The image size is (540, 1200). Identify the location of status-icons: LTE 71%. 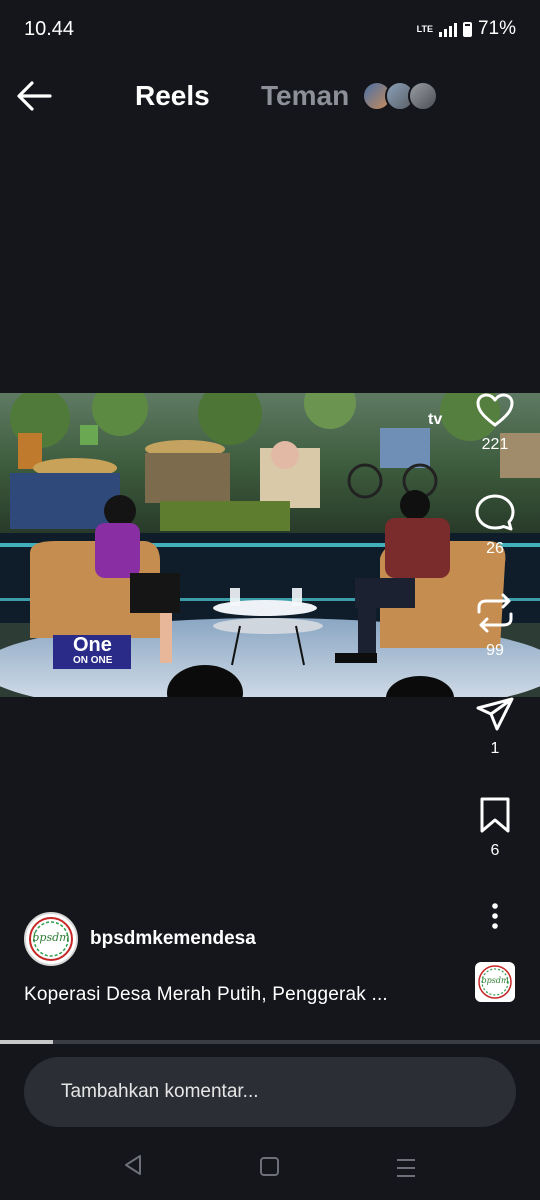
(466, 29).